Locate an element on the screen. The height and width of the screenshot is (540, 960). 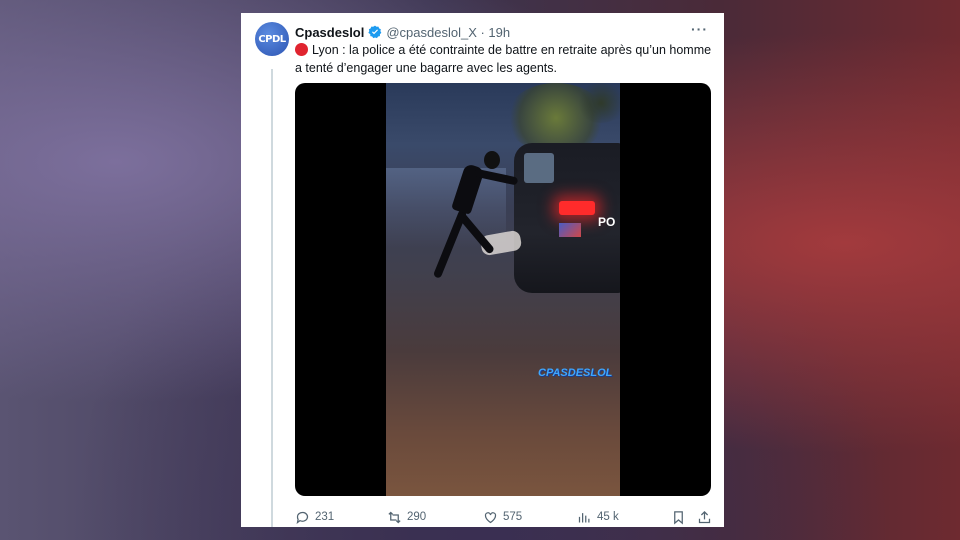
reply-count: 231 is located at coordinates (325, 517).